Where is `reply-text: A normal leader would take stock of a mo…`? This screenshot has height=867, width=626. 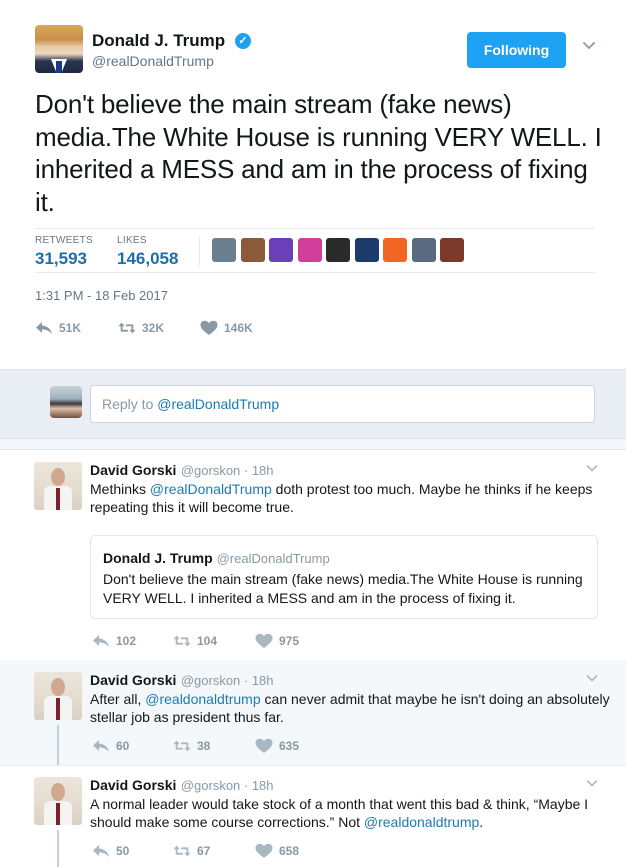 reply-text: A normal leader would take stock of a mo… is located at coordinates (339, 813).